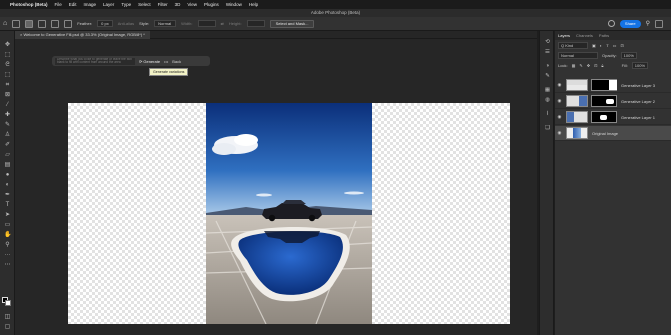 The image size is (671, 335). Describe the element at coordinates (29, 23) in the screenshot. I see `new-selection-icon` at that location.